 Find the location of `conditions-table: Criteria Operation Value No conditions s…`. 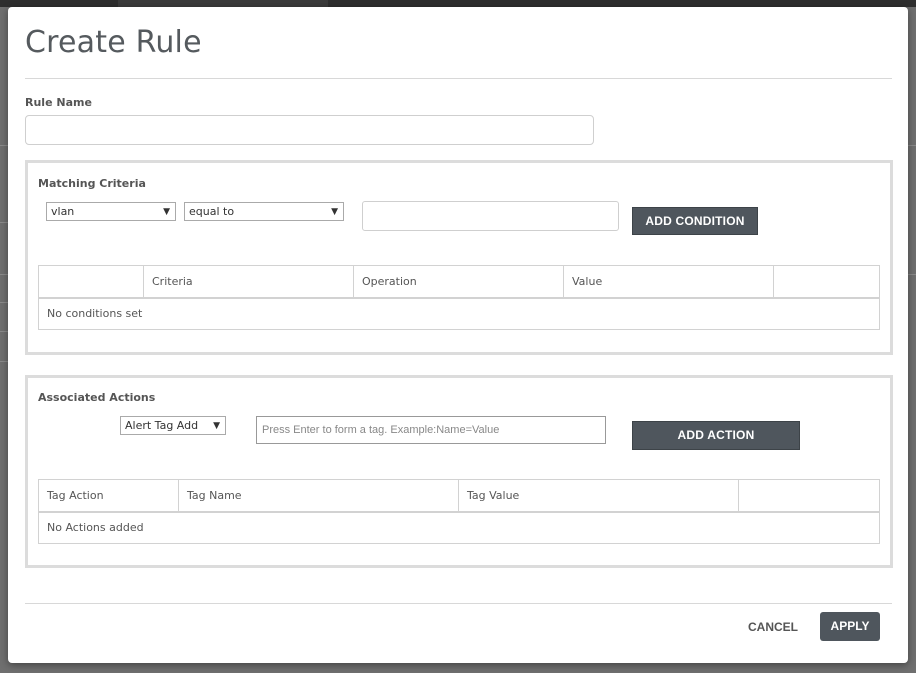

conditions-table: Criteria Operation Value No conditions s… is located at coordinates (459, 297).